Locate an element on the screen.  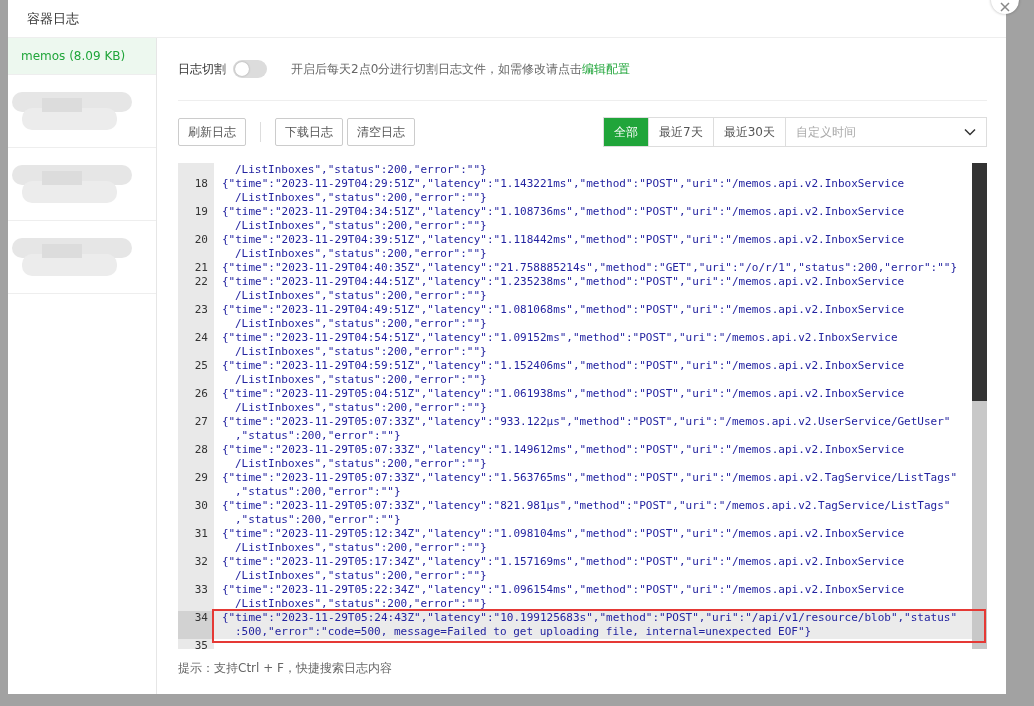
log-text: {"time":"2023-11-29T04:39:51Z","latency":"1.118442ms","method":"POST","uri":"/memos.api.v2.InboxService is located at coordinates (564, 240).